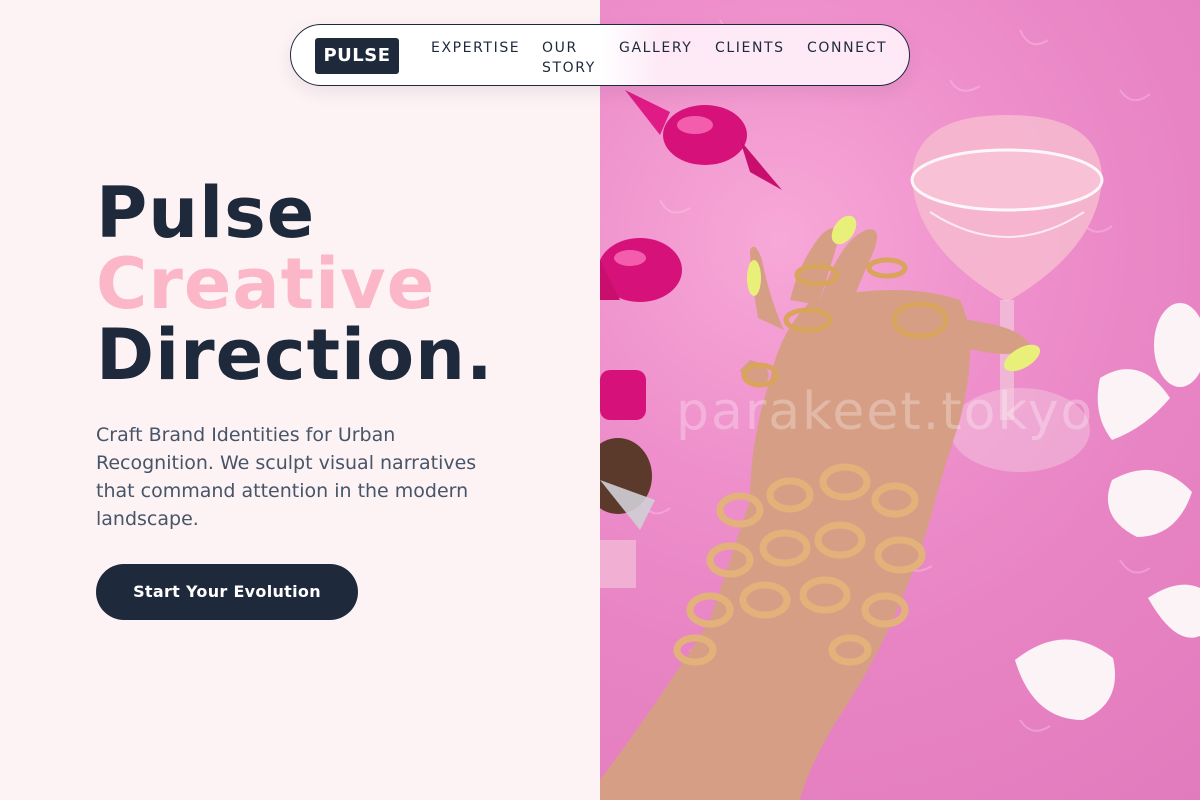  I want to click on petal-icon, so click(1107, 511).